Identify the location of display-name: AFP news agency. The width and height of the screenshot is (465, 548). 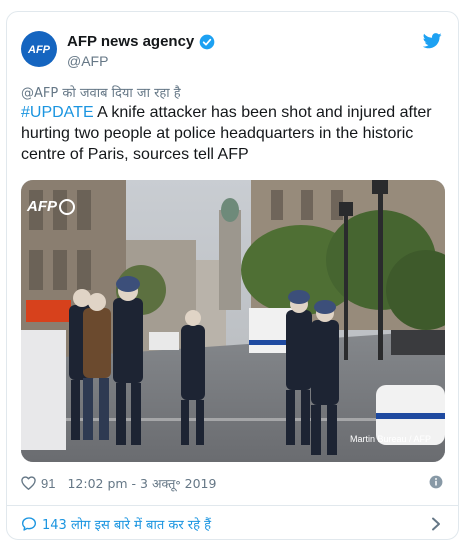
(130, 41).